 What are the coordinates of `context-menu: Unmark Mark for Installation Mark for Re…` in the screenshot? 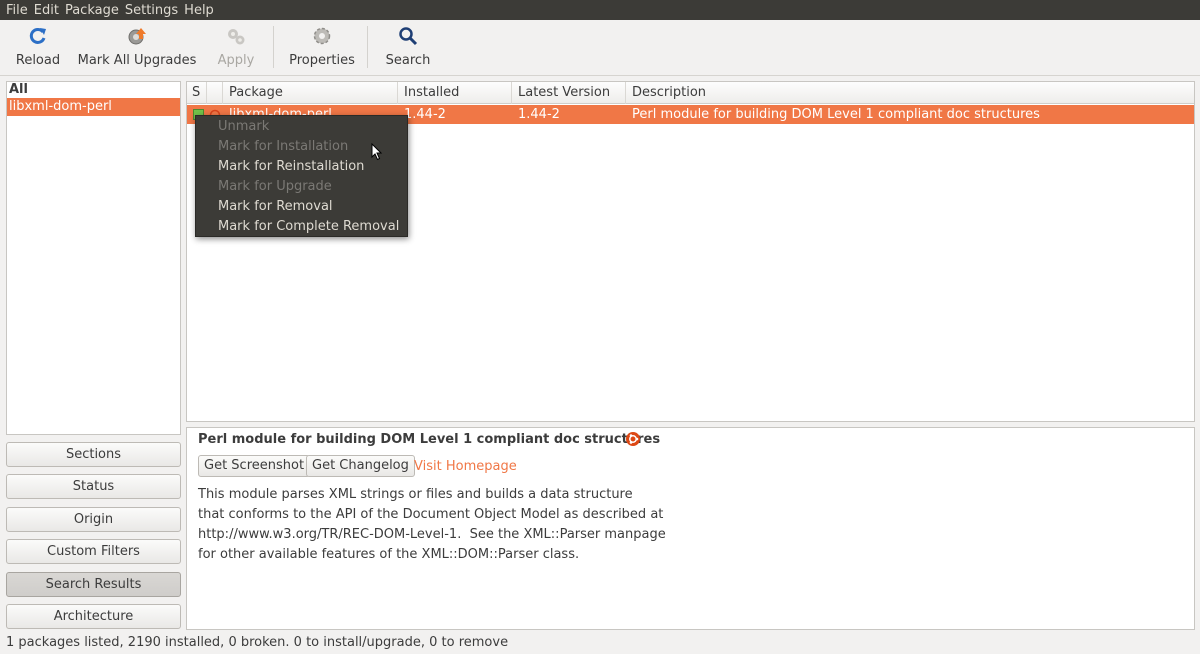 It's located at (301, 176).